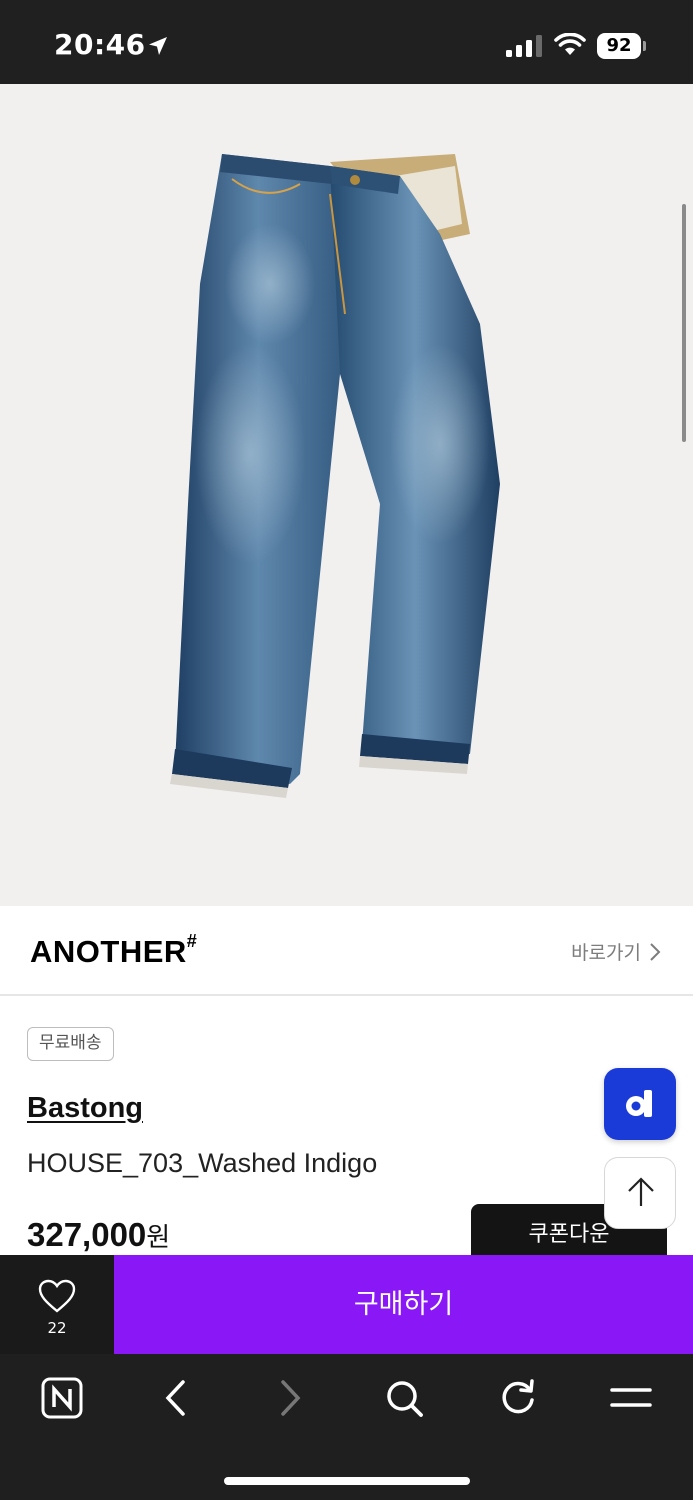 The height and width of the screenshot is (1500, 693). Describe the element at coordinates (684, 323) in the screenshot. I see `image-scrollbar` at that location.